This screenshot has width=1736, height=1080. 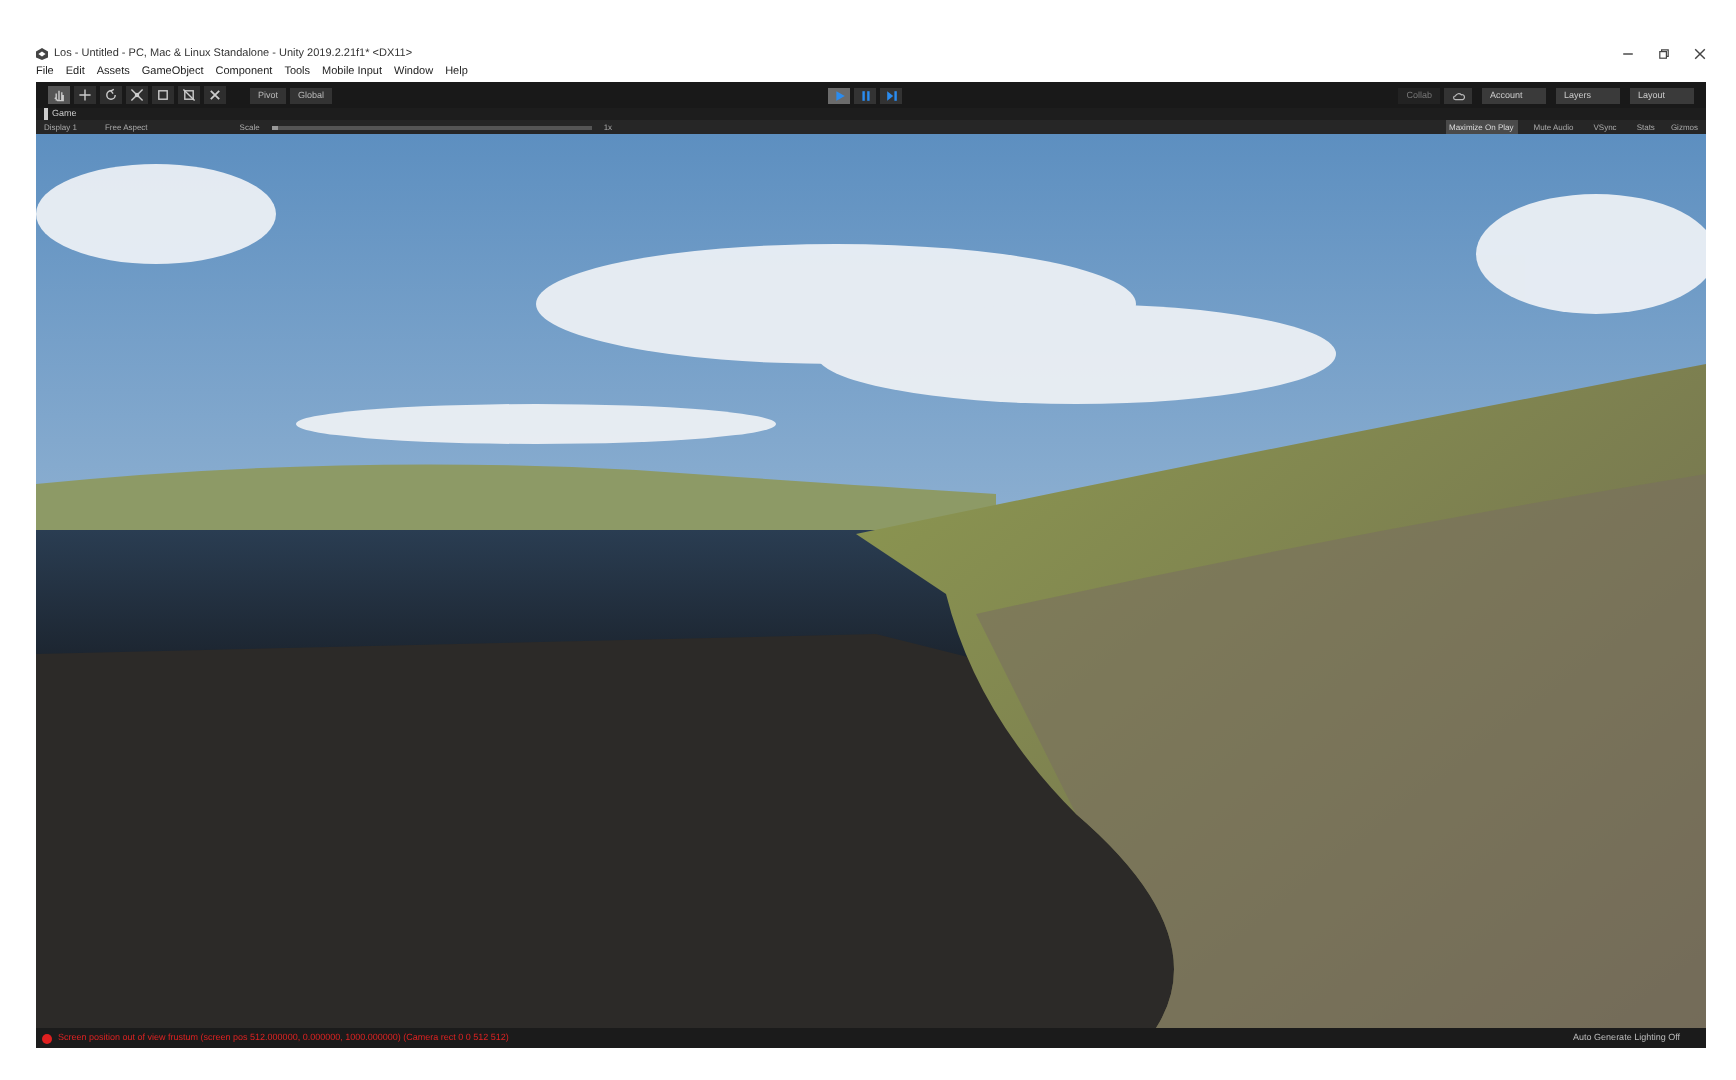 I want to click on step-button, so click(x=891, y=95).